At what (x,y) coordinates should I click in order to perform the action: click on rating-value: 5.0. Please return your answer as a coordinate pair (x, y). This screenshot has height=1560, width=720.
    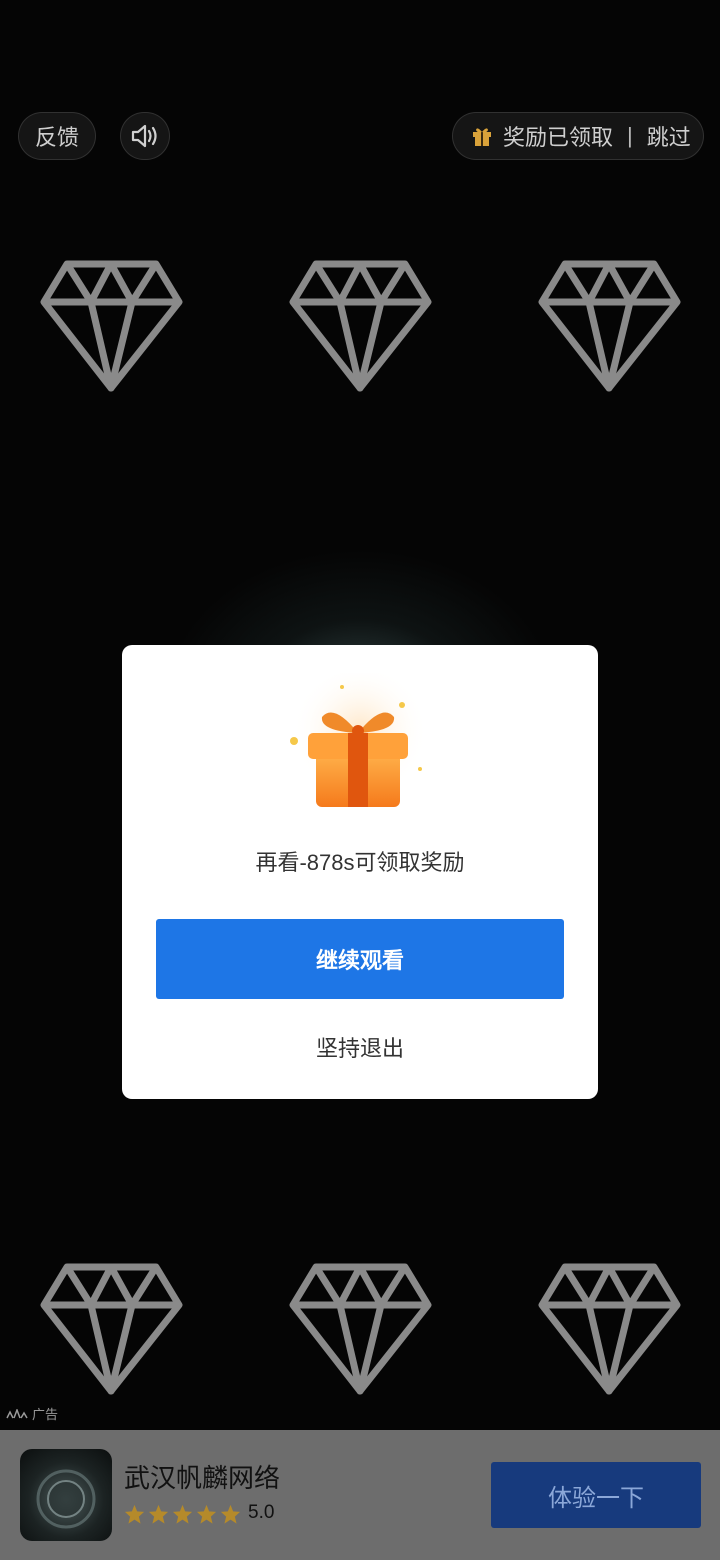
    Looking at the image, I should click on (261, 1512).